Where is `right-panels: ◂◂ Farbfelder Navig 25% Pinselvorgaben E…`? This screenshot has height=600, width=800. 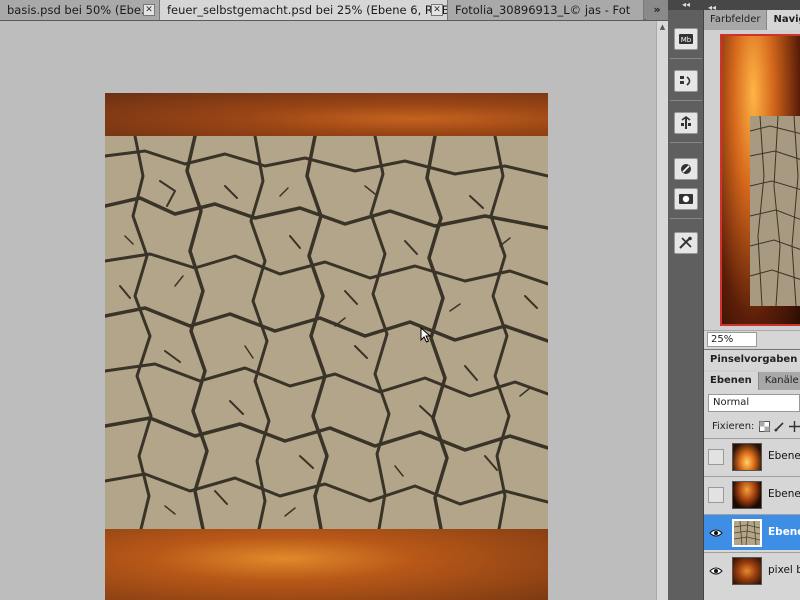
right-panels: ◂◂ Farbfelder Navig 25% Pinselvorgaben E… is located at coordinates (752, 300).